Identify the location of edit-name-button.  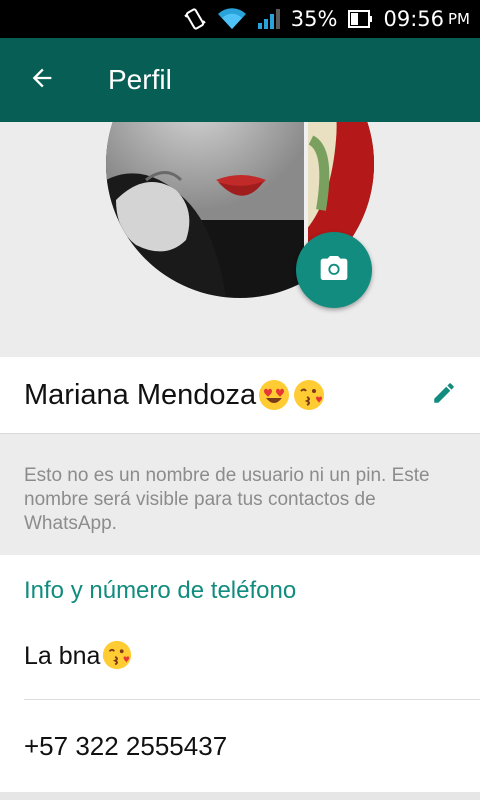
(444, 395).